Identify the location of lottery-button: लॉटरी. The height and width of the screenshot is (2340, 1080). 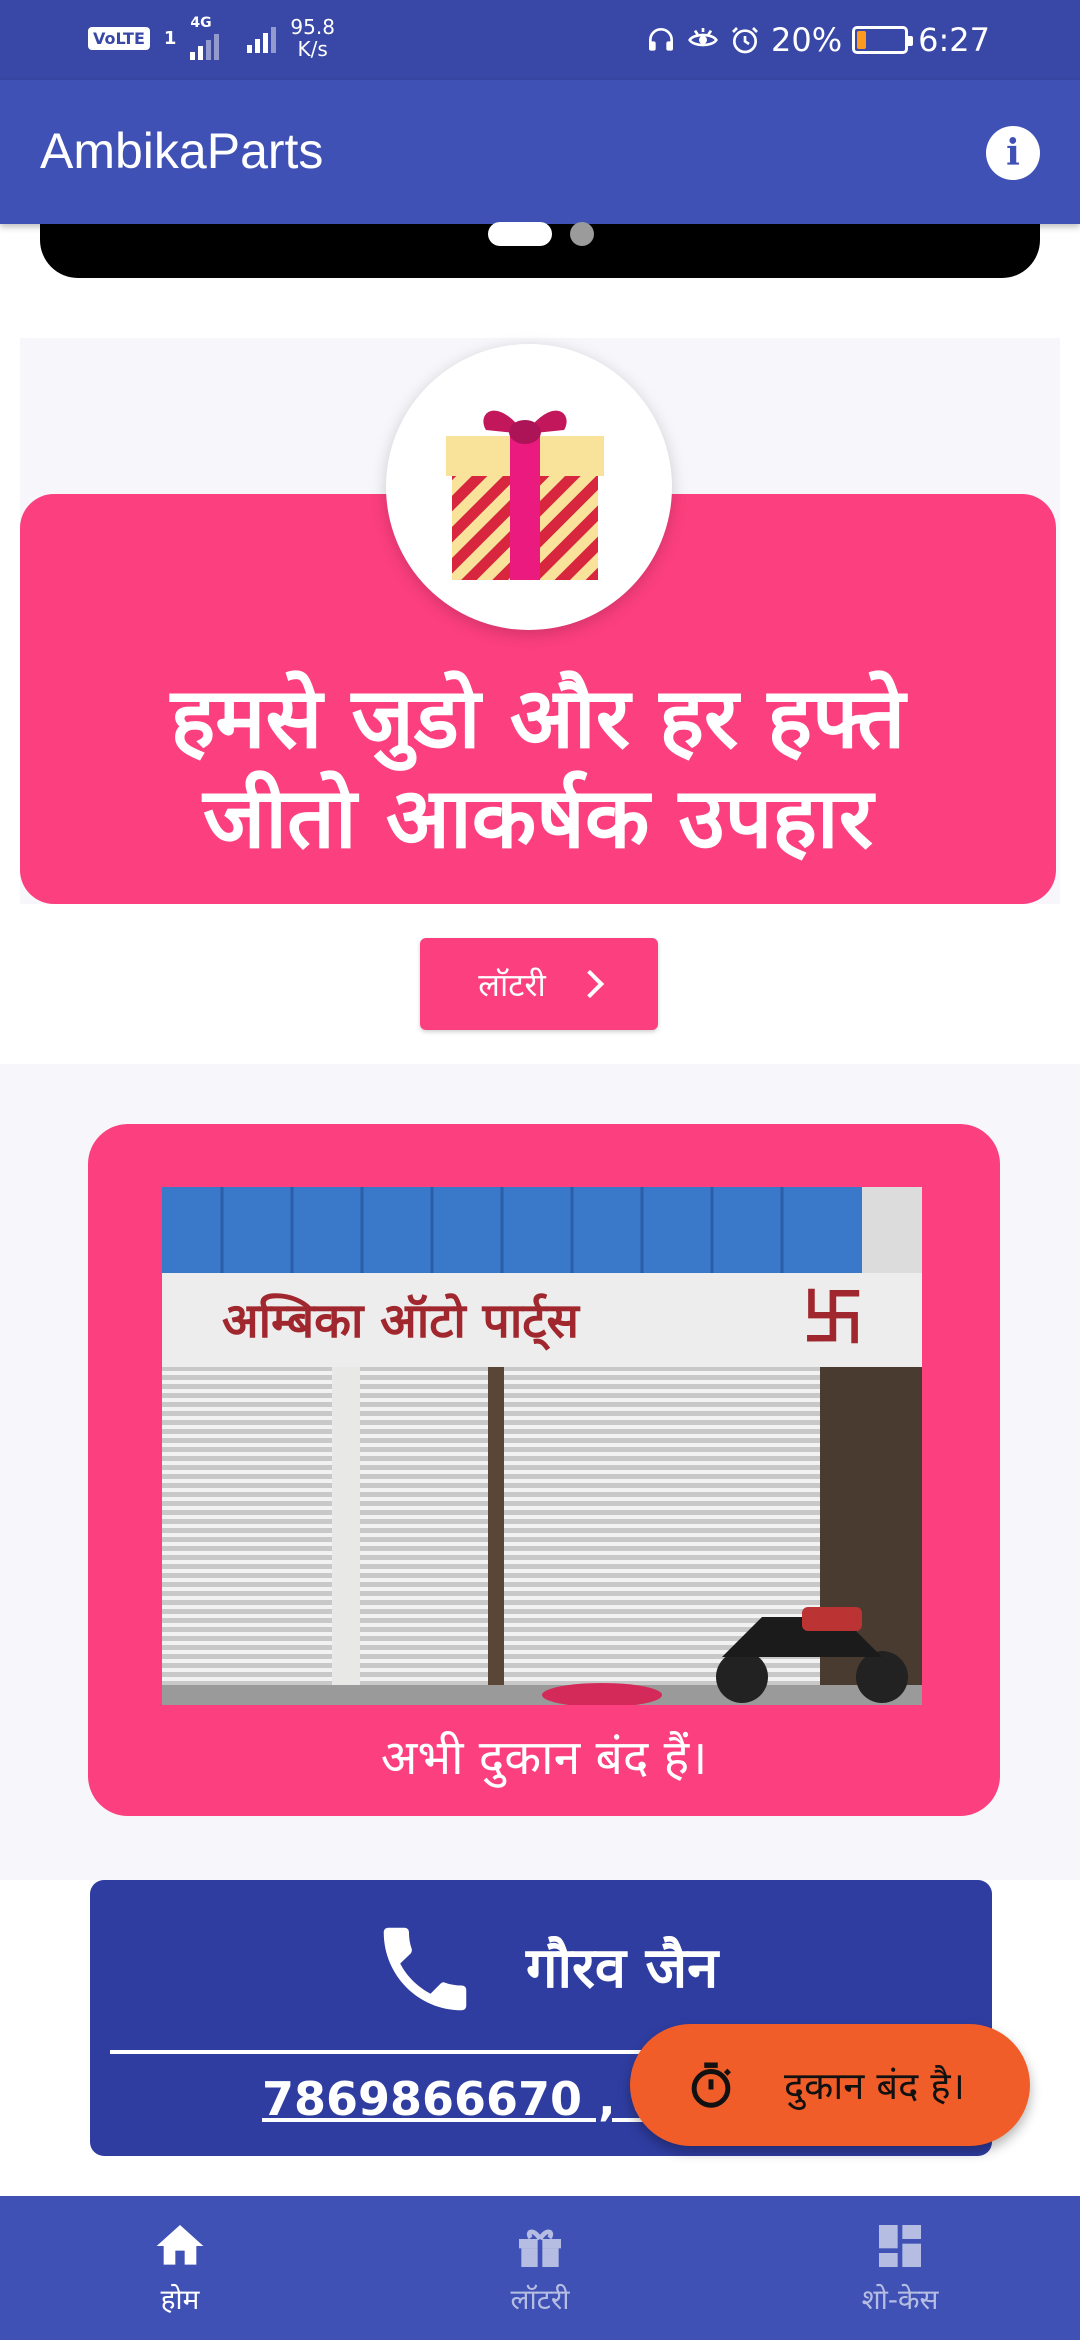
(539, 984).